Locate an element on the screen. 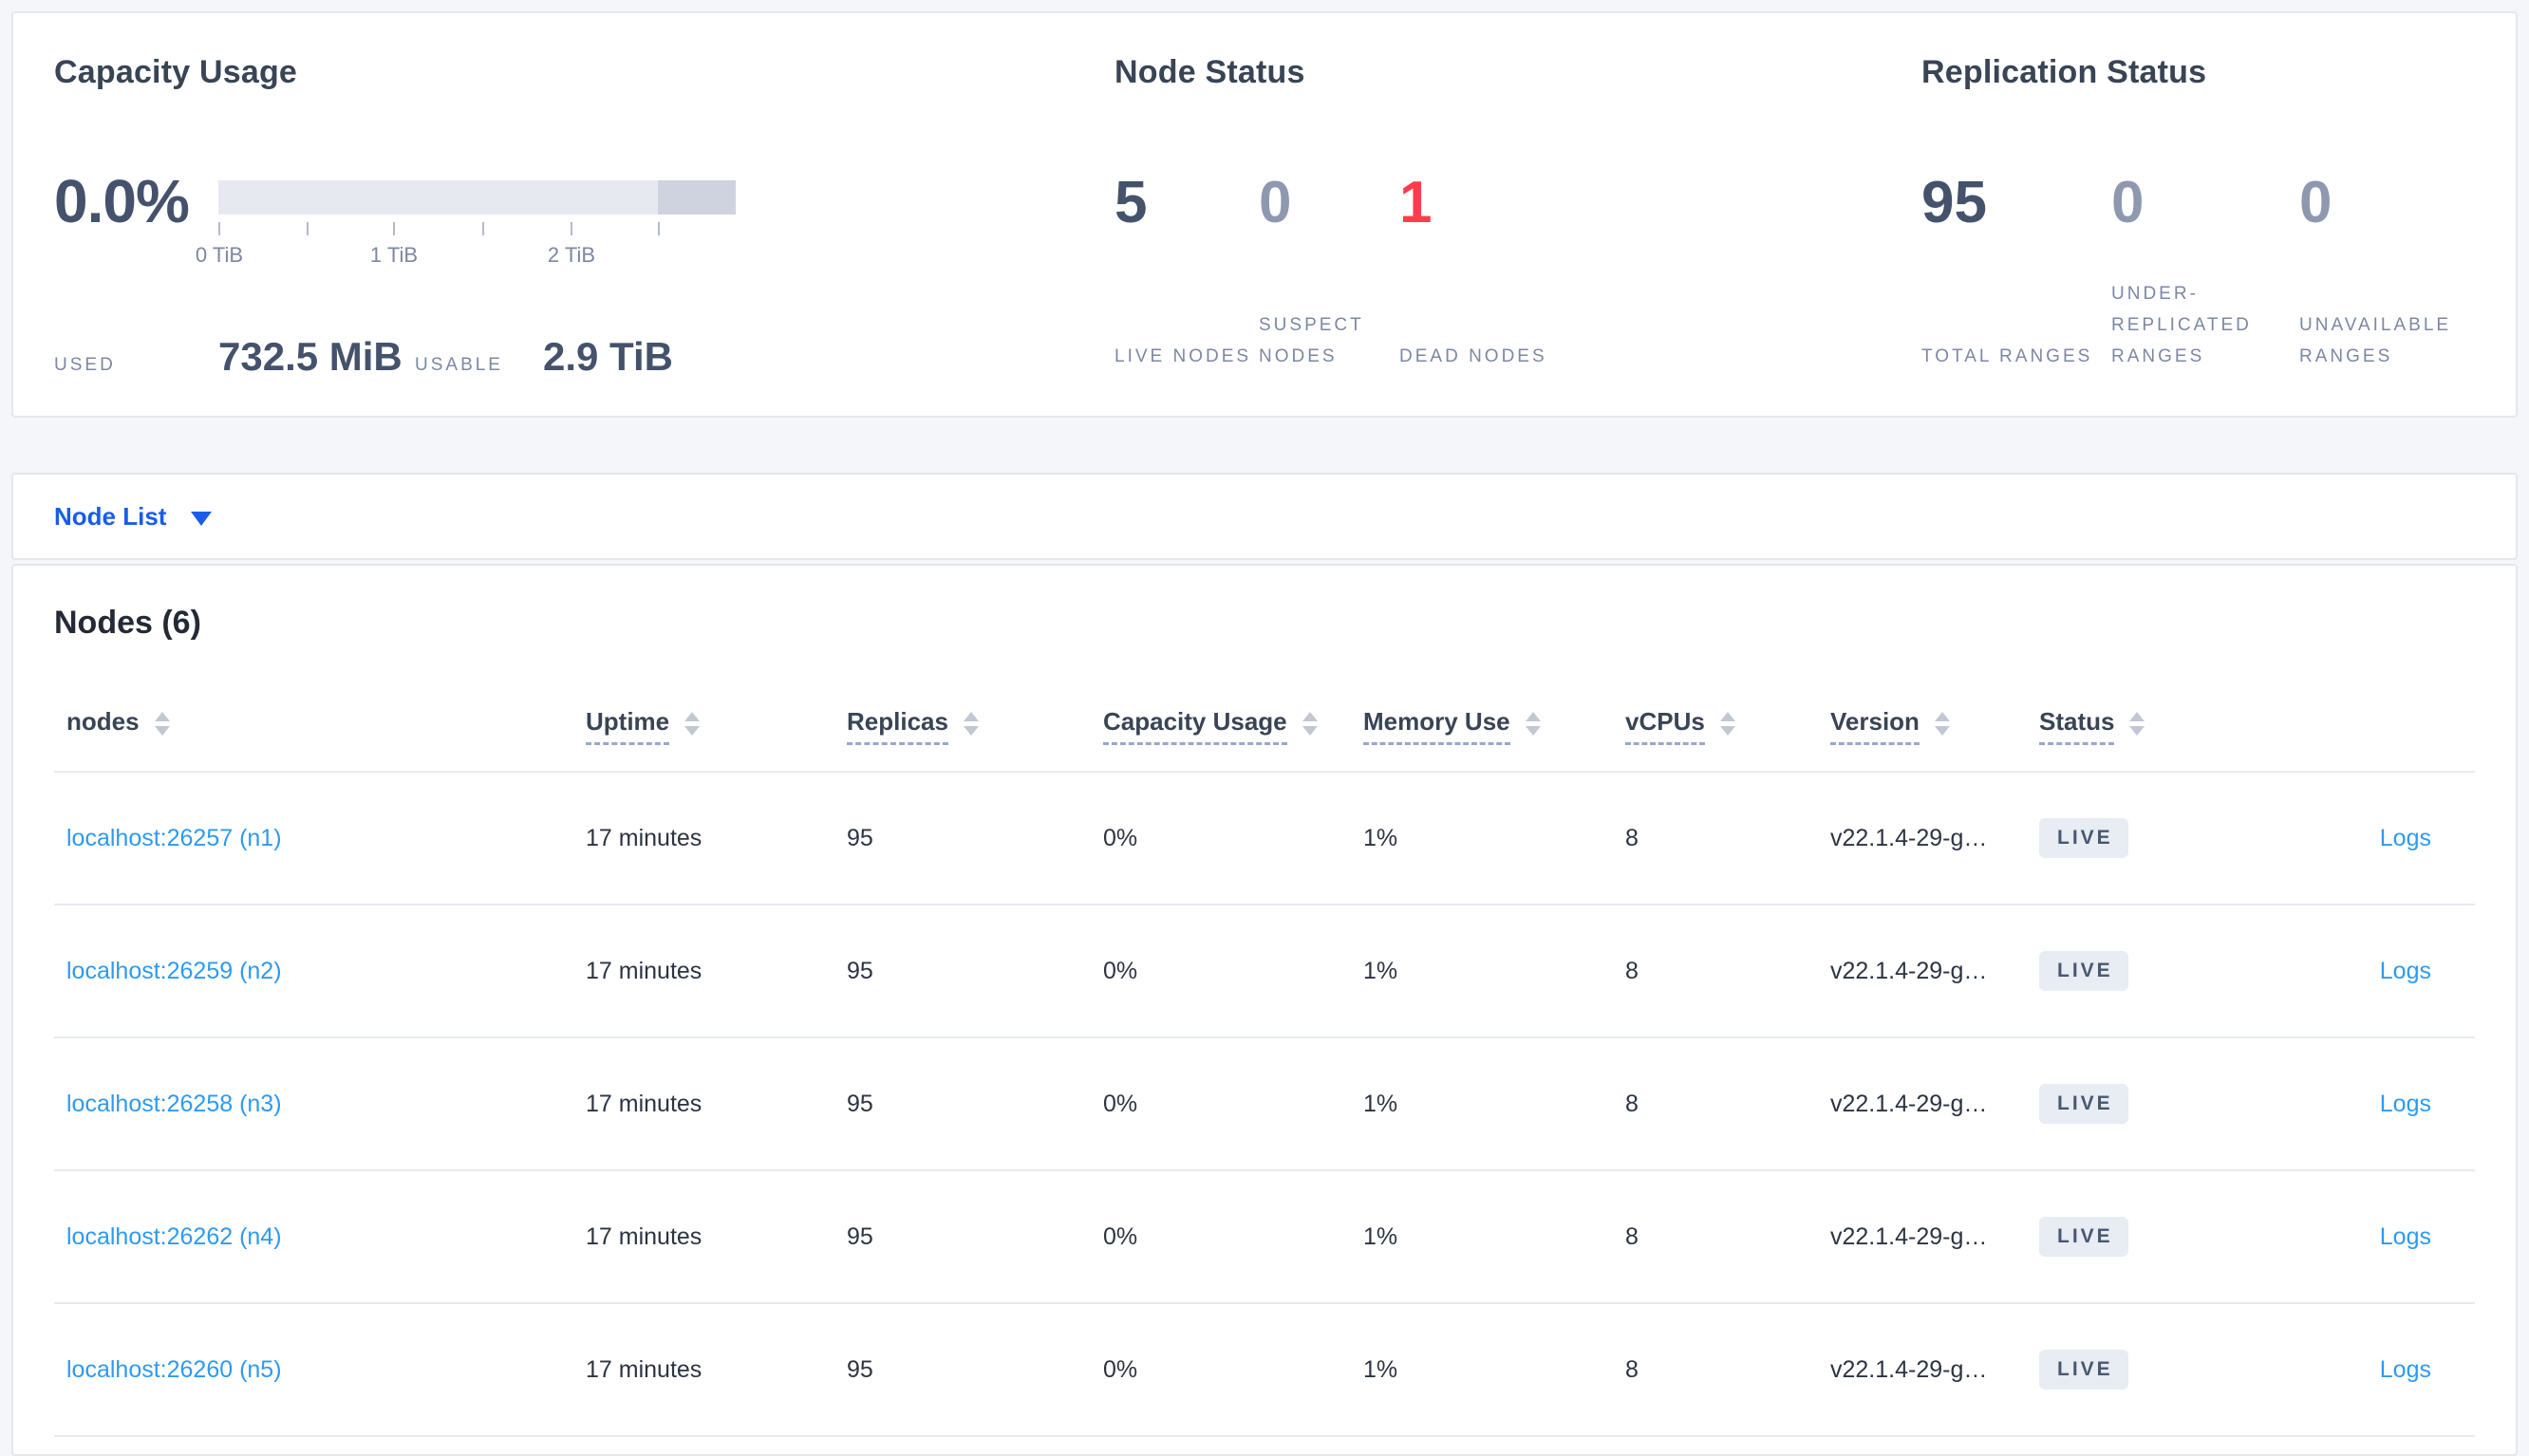 The width and height of the screenshot is (2529, 1456). unavailable-ranges-count: 0 is located at coordinates (2315, 203).